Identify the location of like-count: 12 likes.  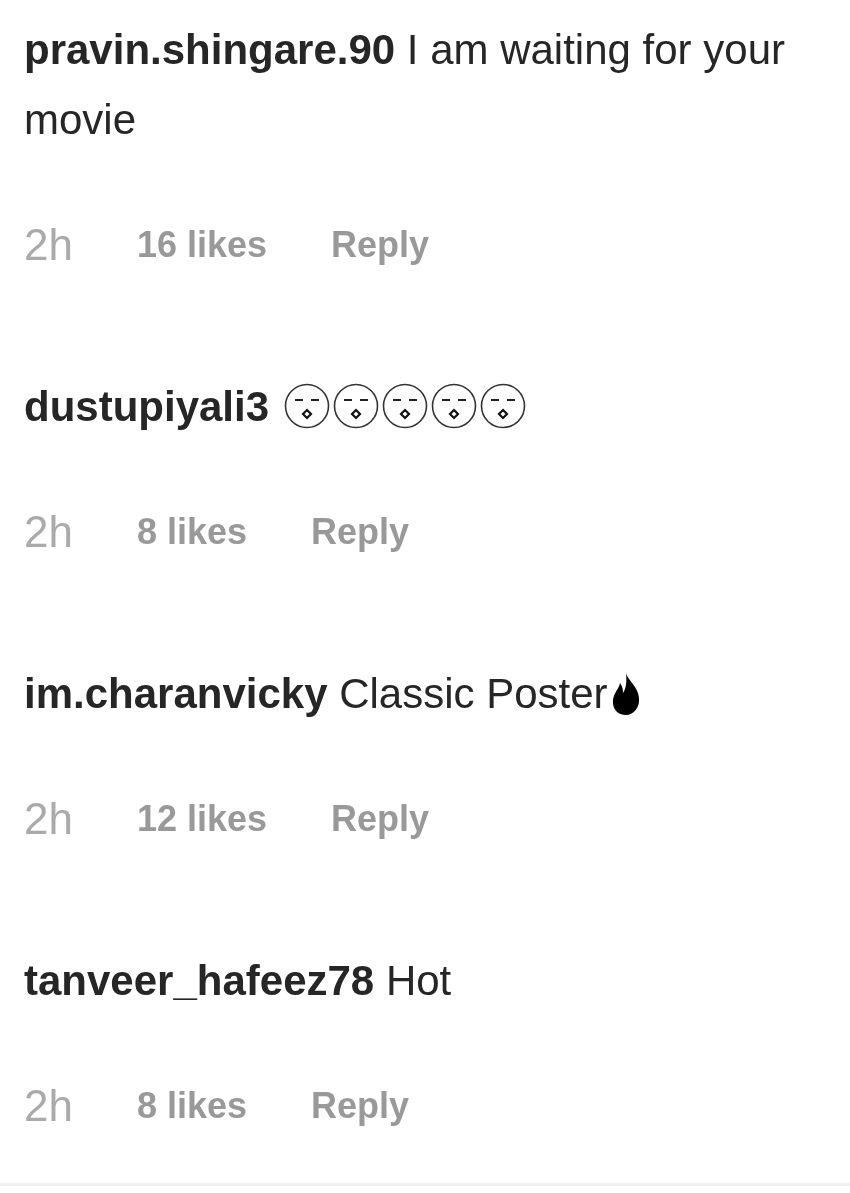
(202, 819).